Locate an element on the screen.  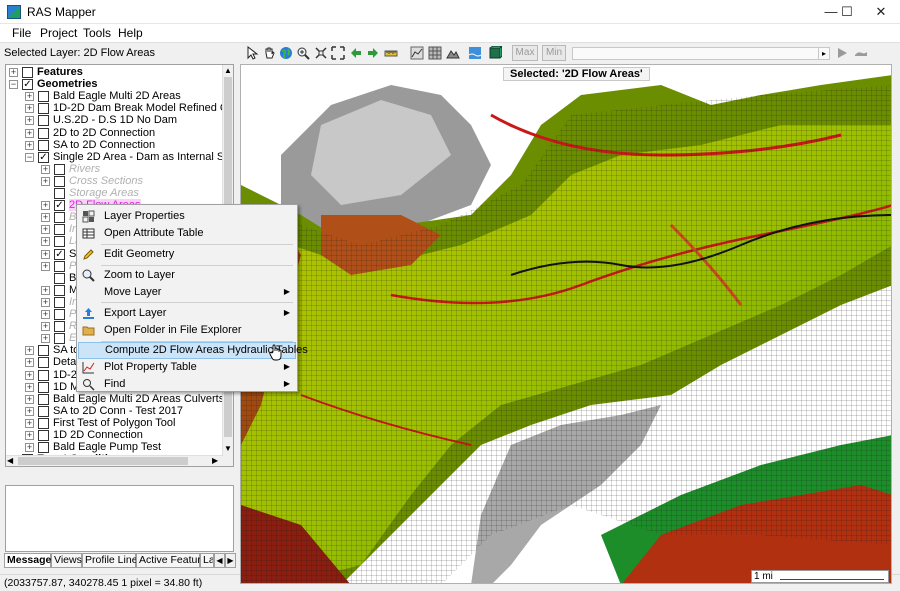
menu-tools: Tools is located at coordinates (97, 33).